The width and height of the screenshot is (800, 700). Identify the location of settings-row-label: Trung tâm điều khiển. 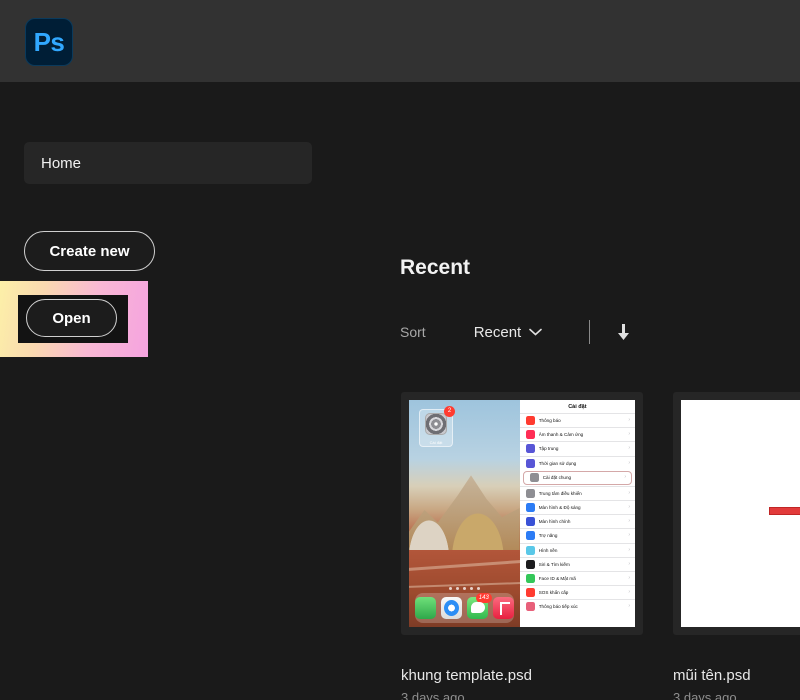
(560, 493).